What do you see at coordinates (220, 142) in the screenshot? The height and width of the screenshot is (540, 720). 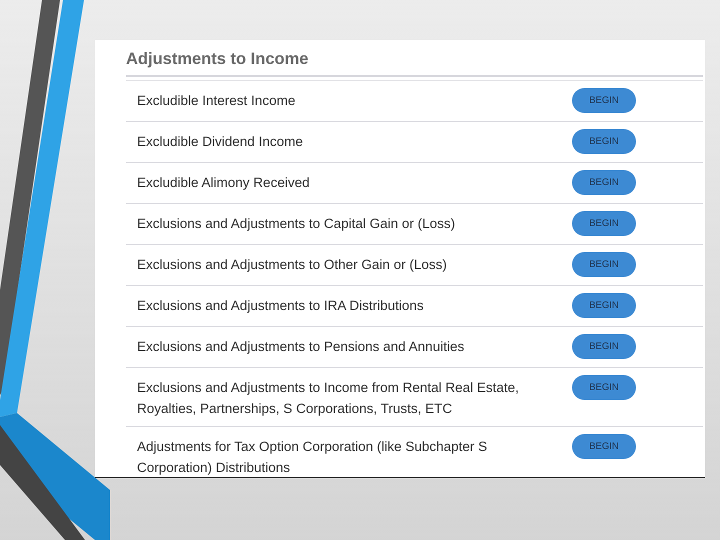 I see `item-label: Excludible Dividend Income` at bounding box center [220, 142].